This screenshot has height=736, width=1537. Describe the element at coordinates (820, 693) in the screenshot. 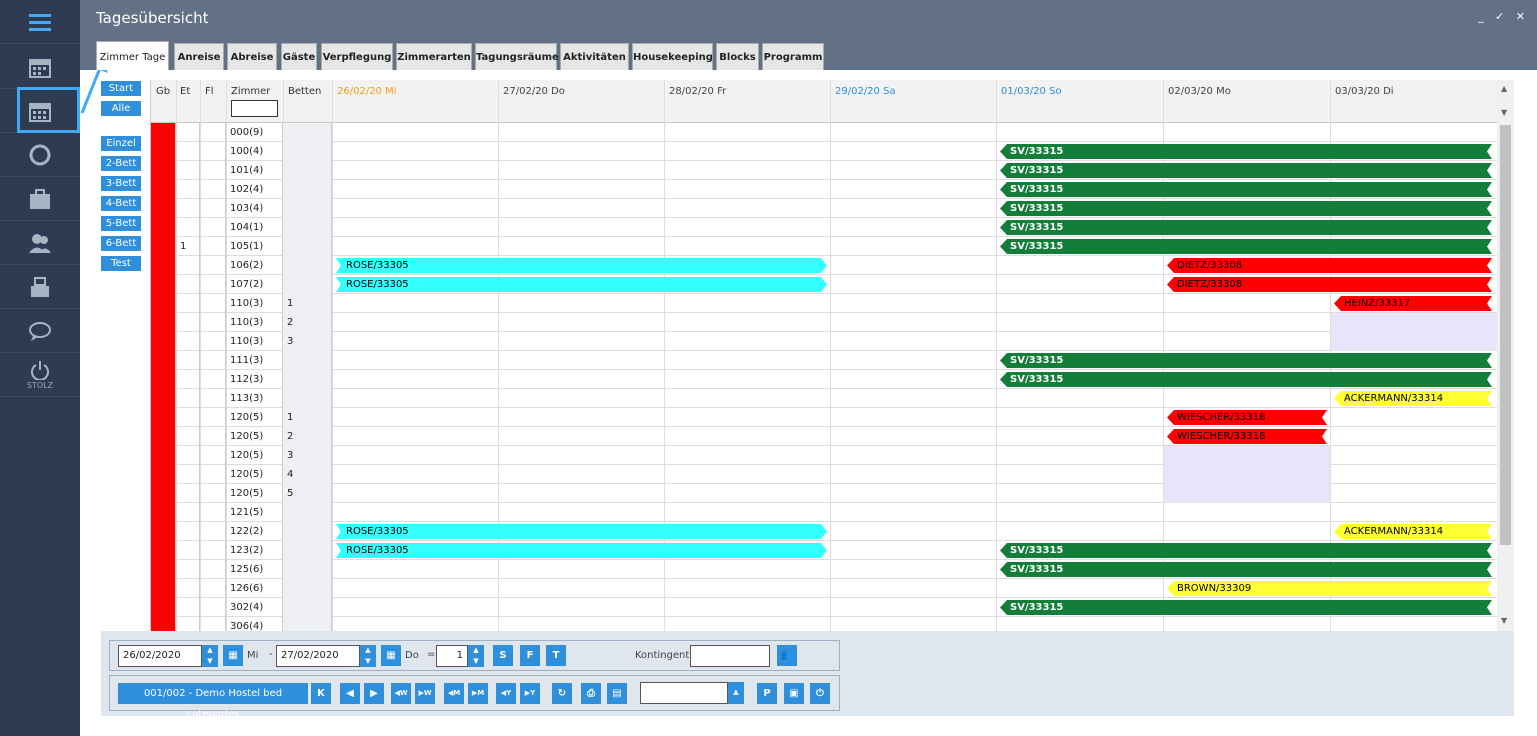

I see `logout-power-icon: ⏻` at that location.